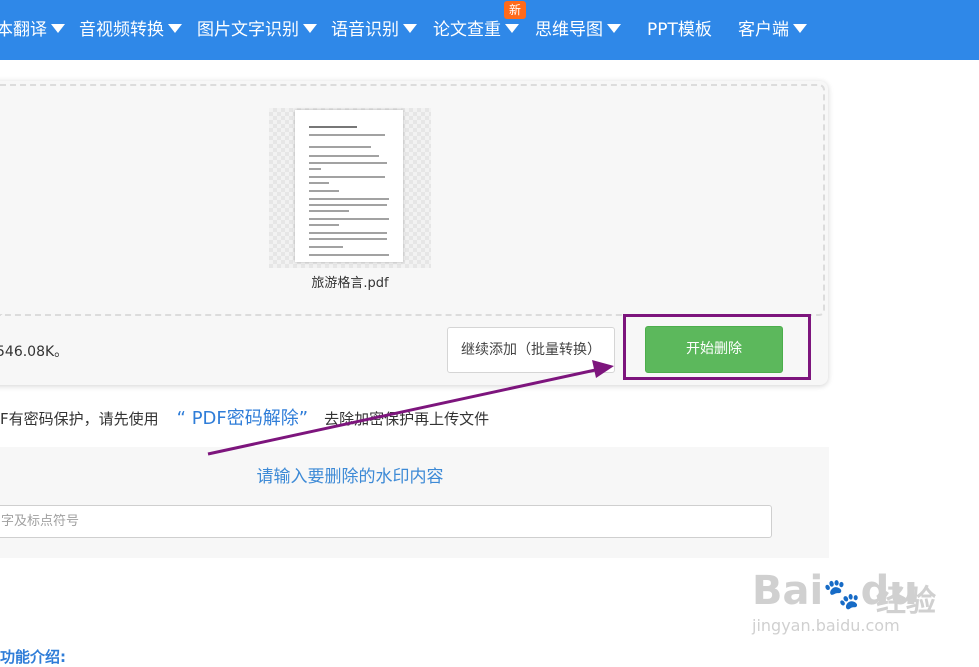 Image resolution: width=979 pixels, height=667 pixels. I want to click on brand-url: jingyan.baidu.com, so click(826, 625).